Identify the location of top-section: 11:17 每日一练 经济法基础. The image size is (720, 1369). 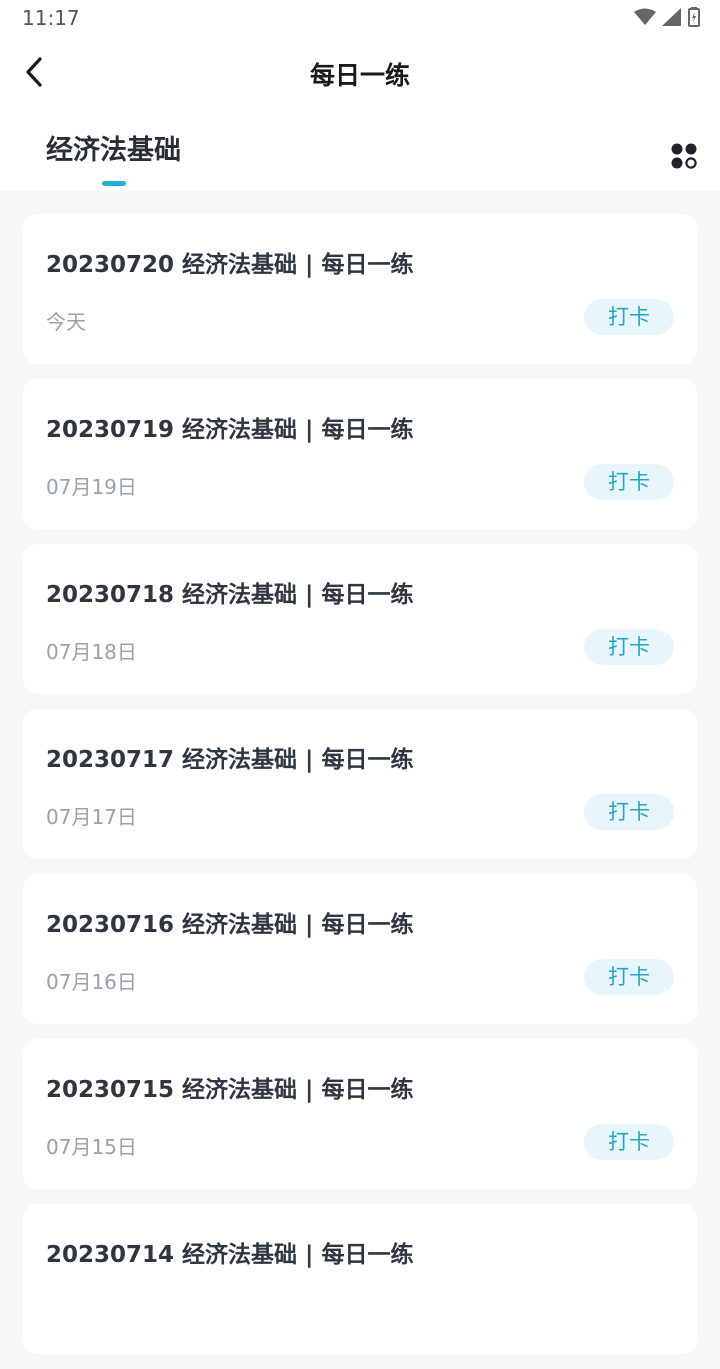
(360, 95).